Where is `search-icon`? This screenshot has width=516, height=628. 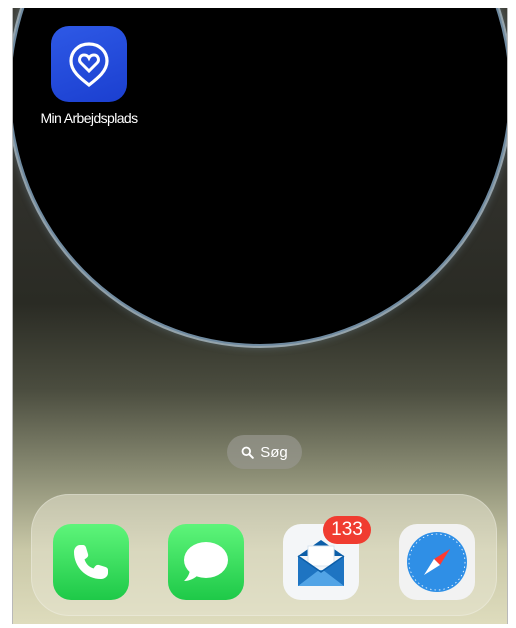 search-icon is located at coordinates (248, 452).